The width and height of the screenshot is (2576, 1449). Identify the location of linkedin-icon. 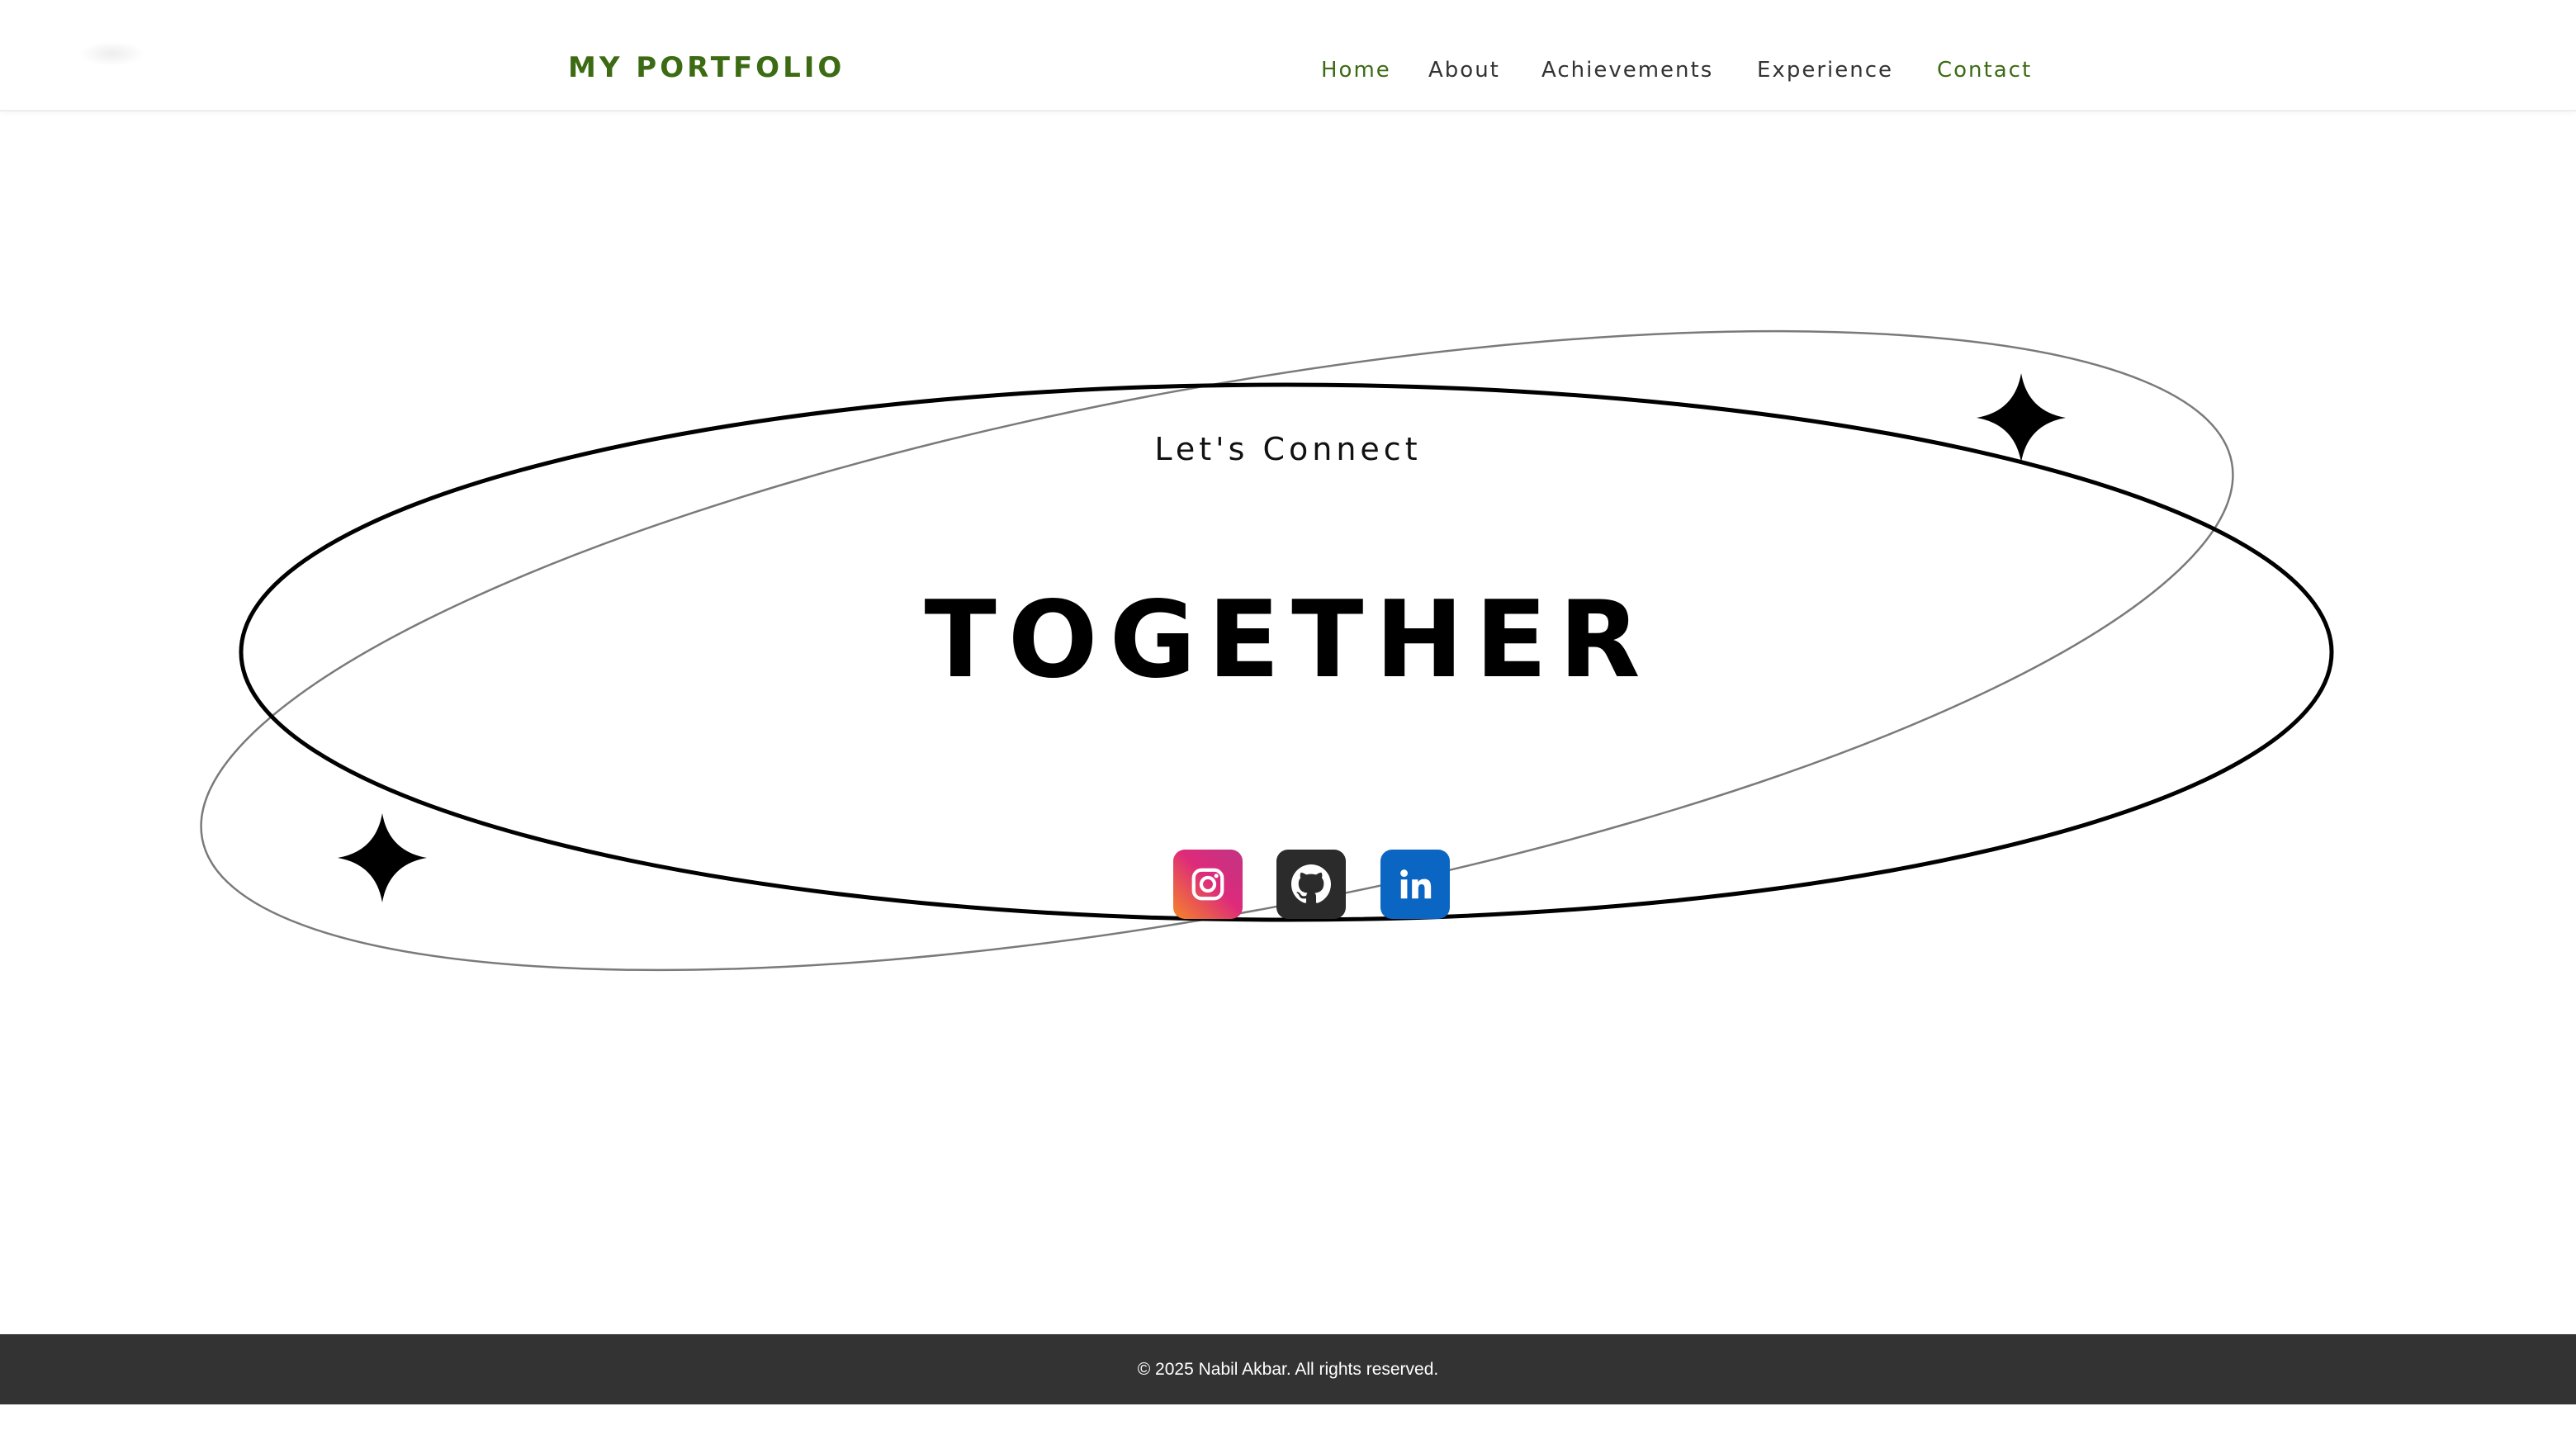
(1416, 884).